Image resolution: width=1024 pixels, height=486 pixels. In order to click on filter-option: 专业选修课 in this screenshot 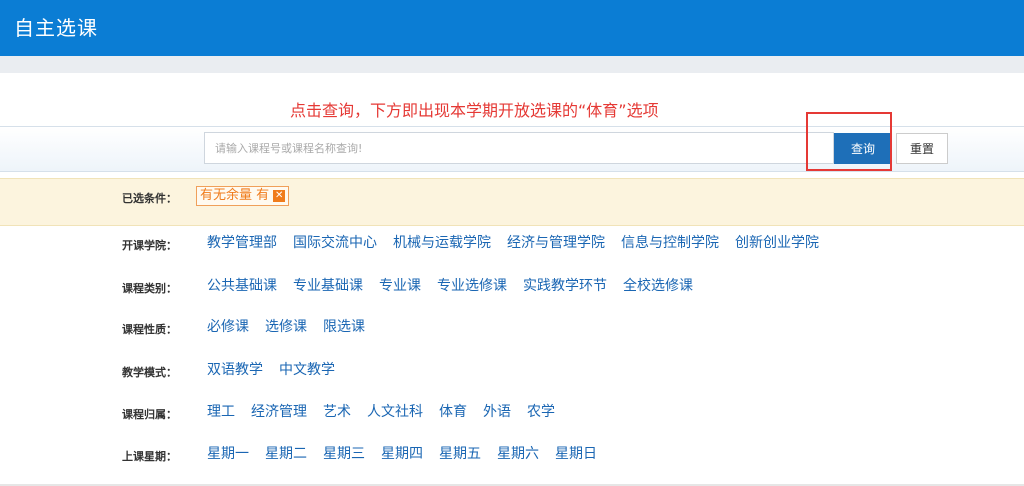, I will do `click(472, 286)`.